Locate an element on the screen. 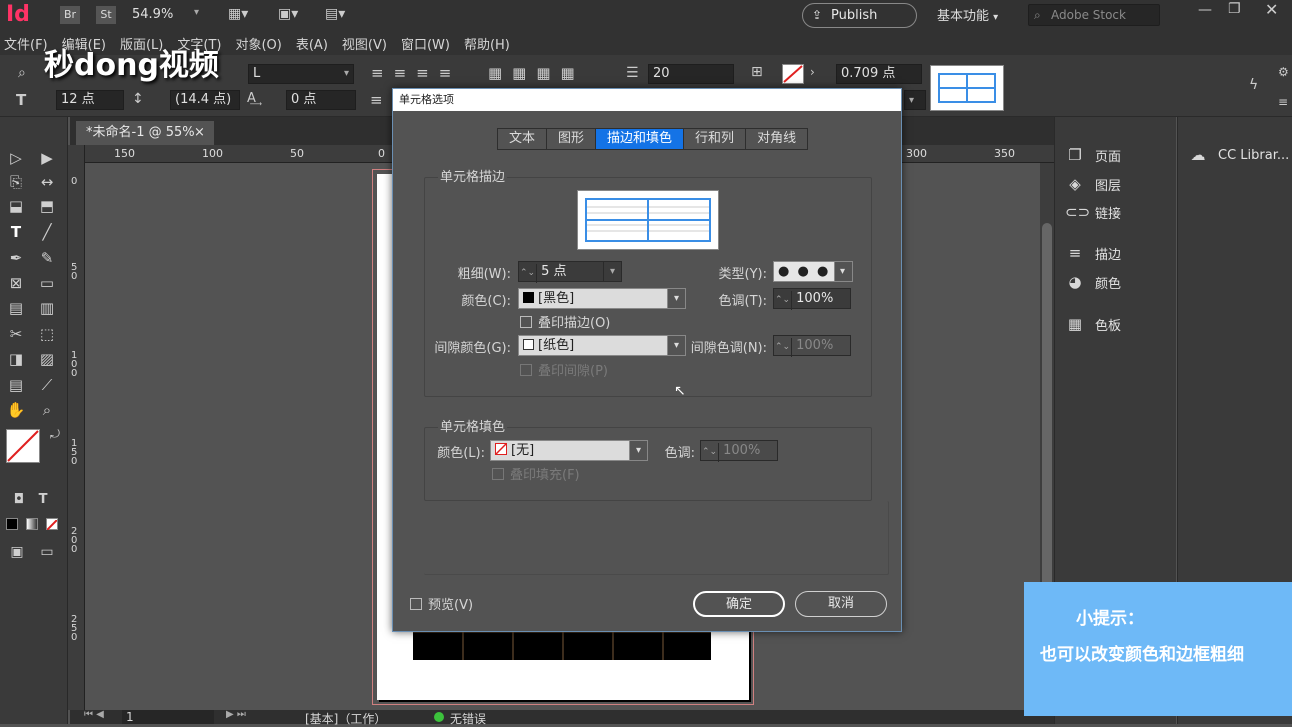 The height and width of the screenshot is (727, 1292). table-align-icons: ▦▦▦▦ is located at coordinates (536, 73).